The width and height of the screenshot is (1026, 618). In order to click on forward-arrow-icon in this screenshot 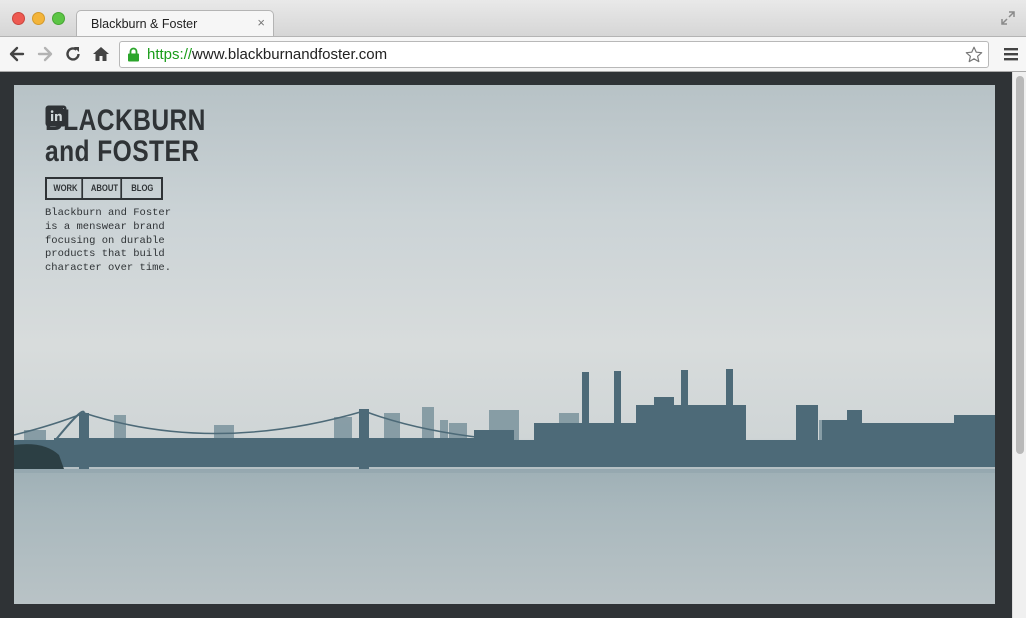, I will do `click(45, 54)`.